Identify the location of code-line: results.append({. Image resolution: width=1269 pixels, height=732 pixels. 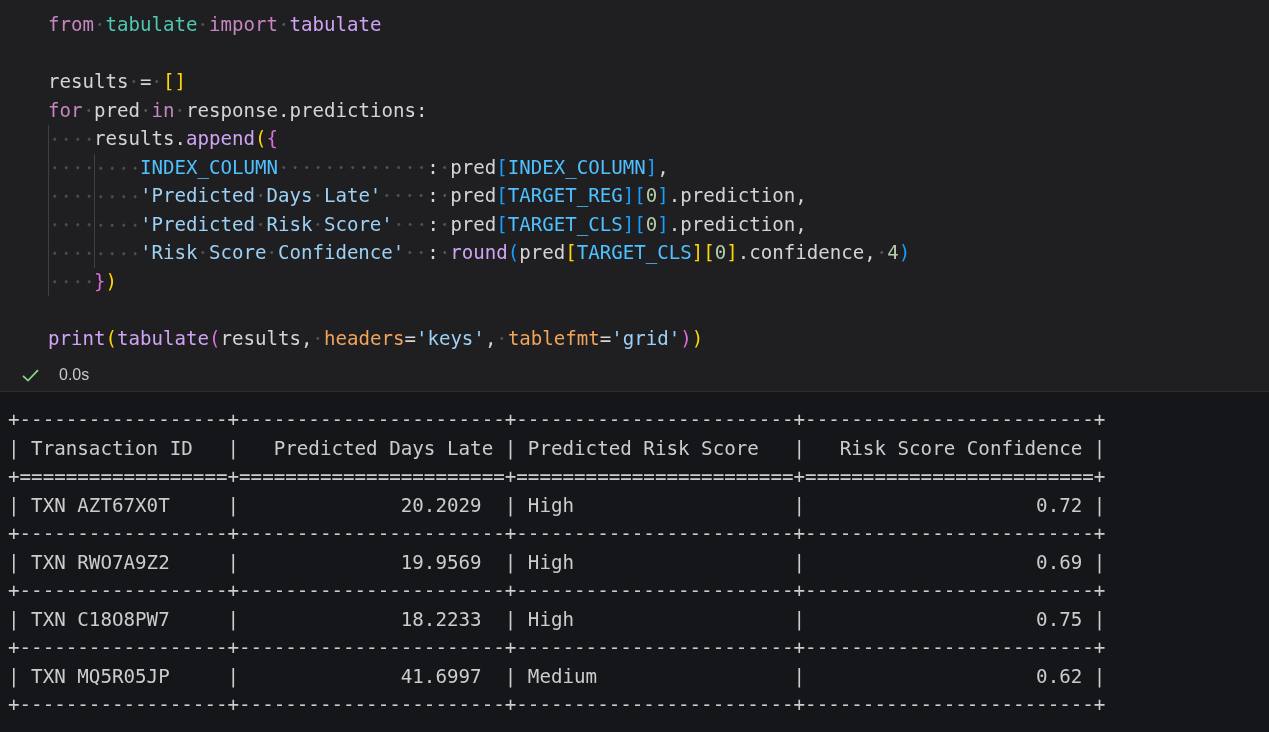
(185, 139).